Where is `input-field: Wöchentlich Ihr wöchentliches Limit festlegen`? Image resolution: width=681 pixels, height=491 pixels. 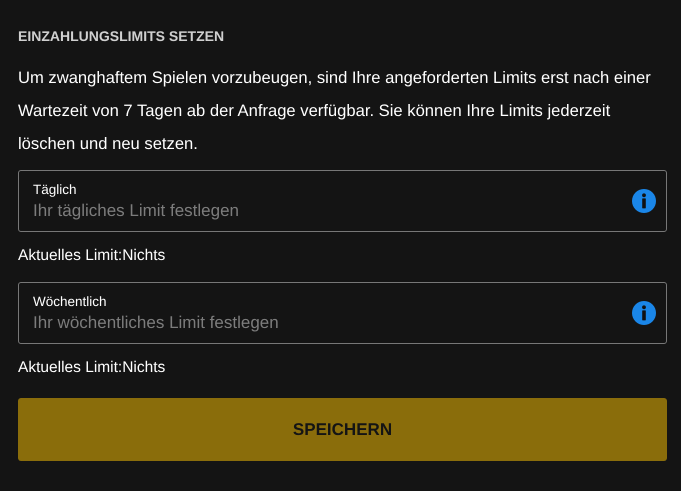
input-field: Wöchentlich Ihr wöchentliches Limit festlegen is located at coordinates (342, 313).